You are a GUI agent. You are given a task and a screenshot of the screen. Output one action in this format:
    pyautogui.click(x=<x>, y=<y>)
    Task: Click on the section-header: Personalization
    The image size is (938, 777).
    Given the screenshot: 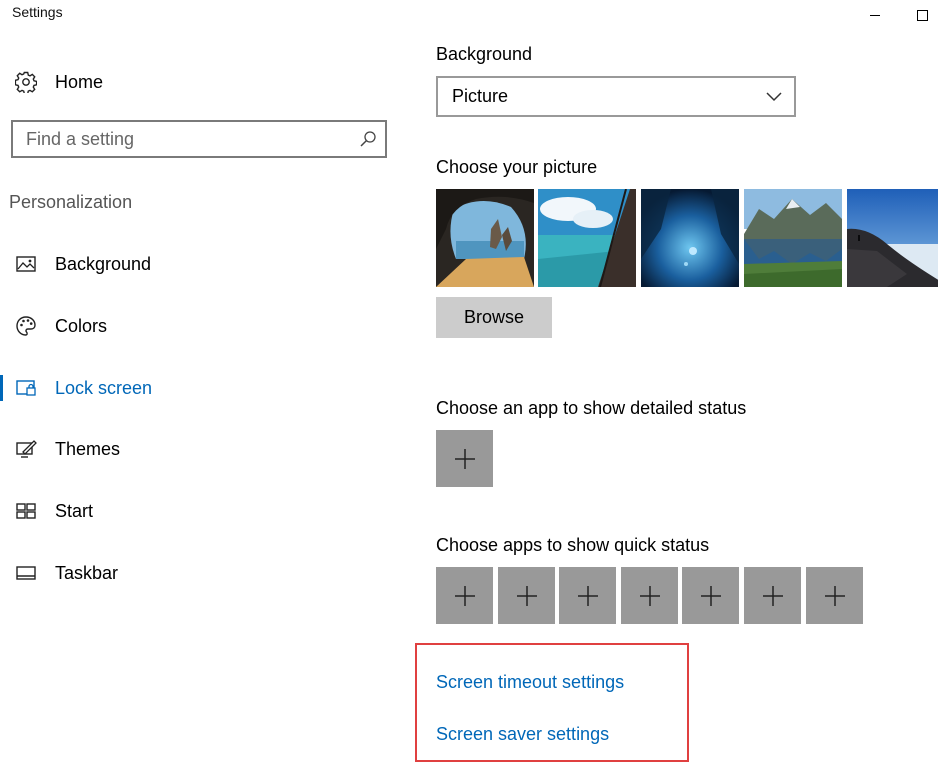 What is the action you would take?
    pyautogui.click(x=71, y=202)
    